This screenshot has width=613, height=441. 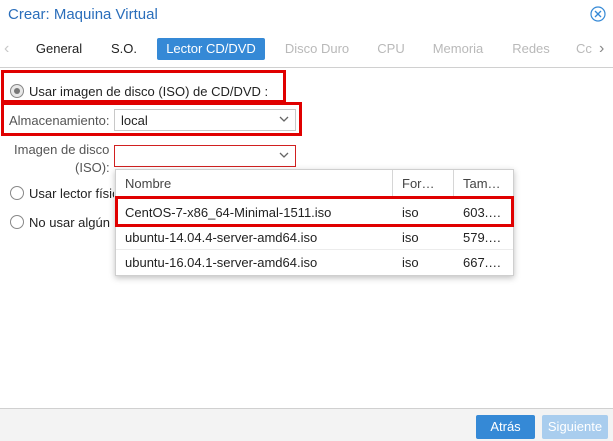 I want to click on iso-name: ubuntu-14.04.4-server-amd64.iso, so click(x=221, y=237).